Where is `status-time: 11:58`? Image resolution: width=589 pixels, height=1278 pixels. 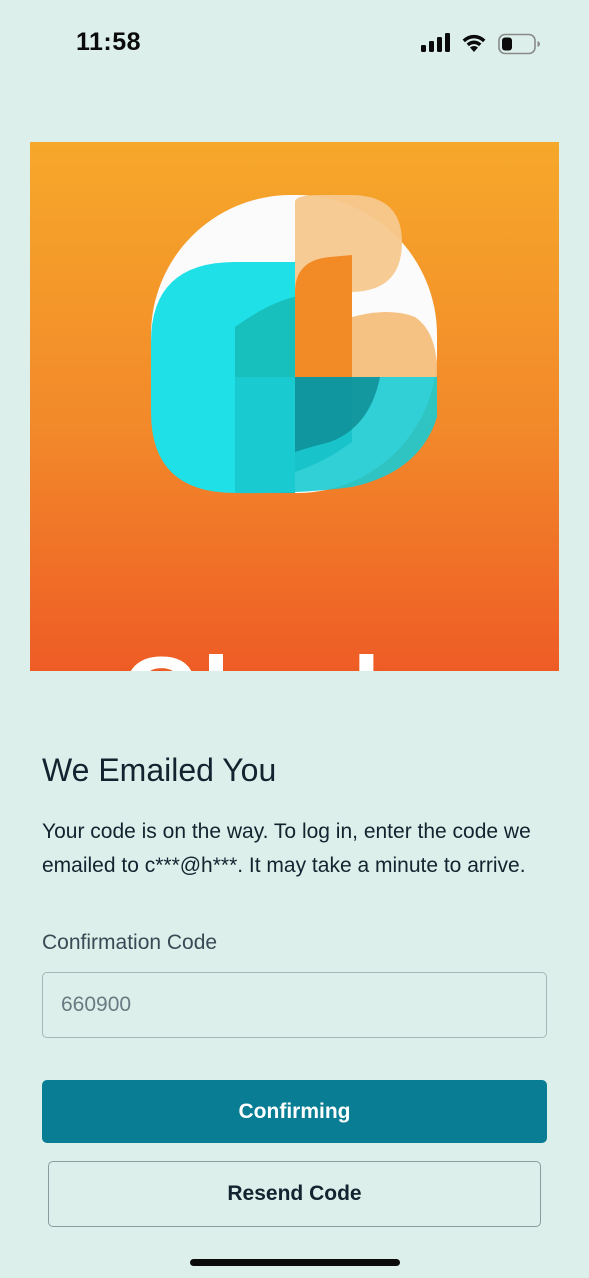
status-time: 11:58 is located at coordinates (109, 42).